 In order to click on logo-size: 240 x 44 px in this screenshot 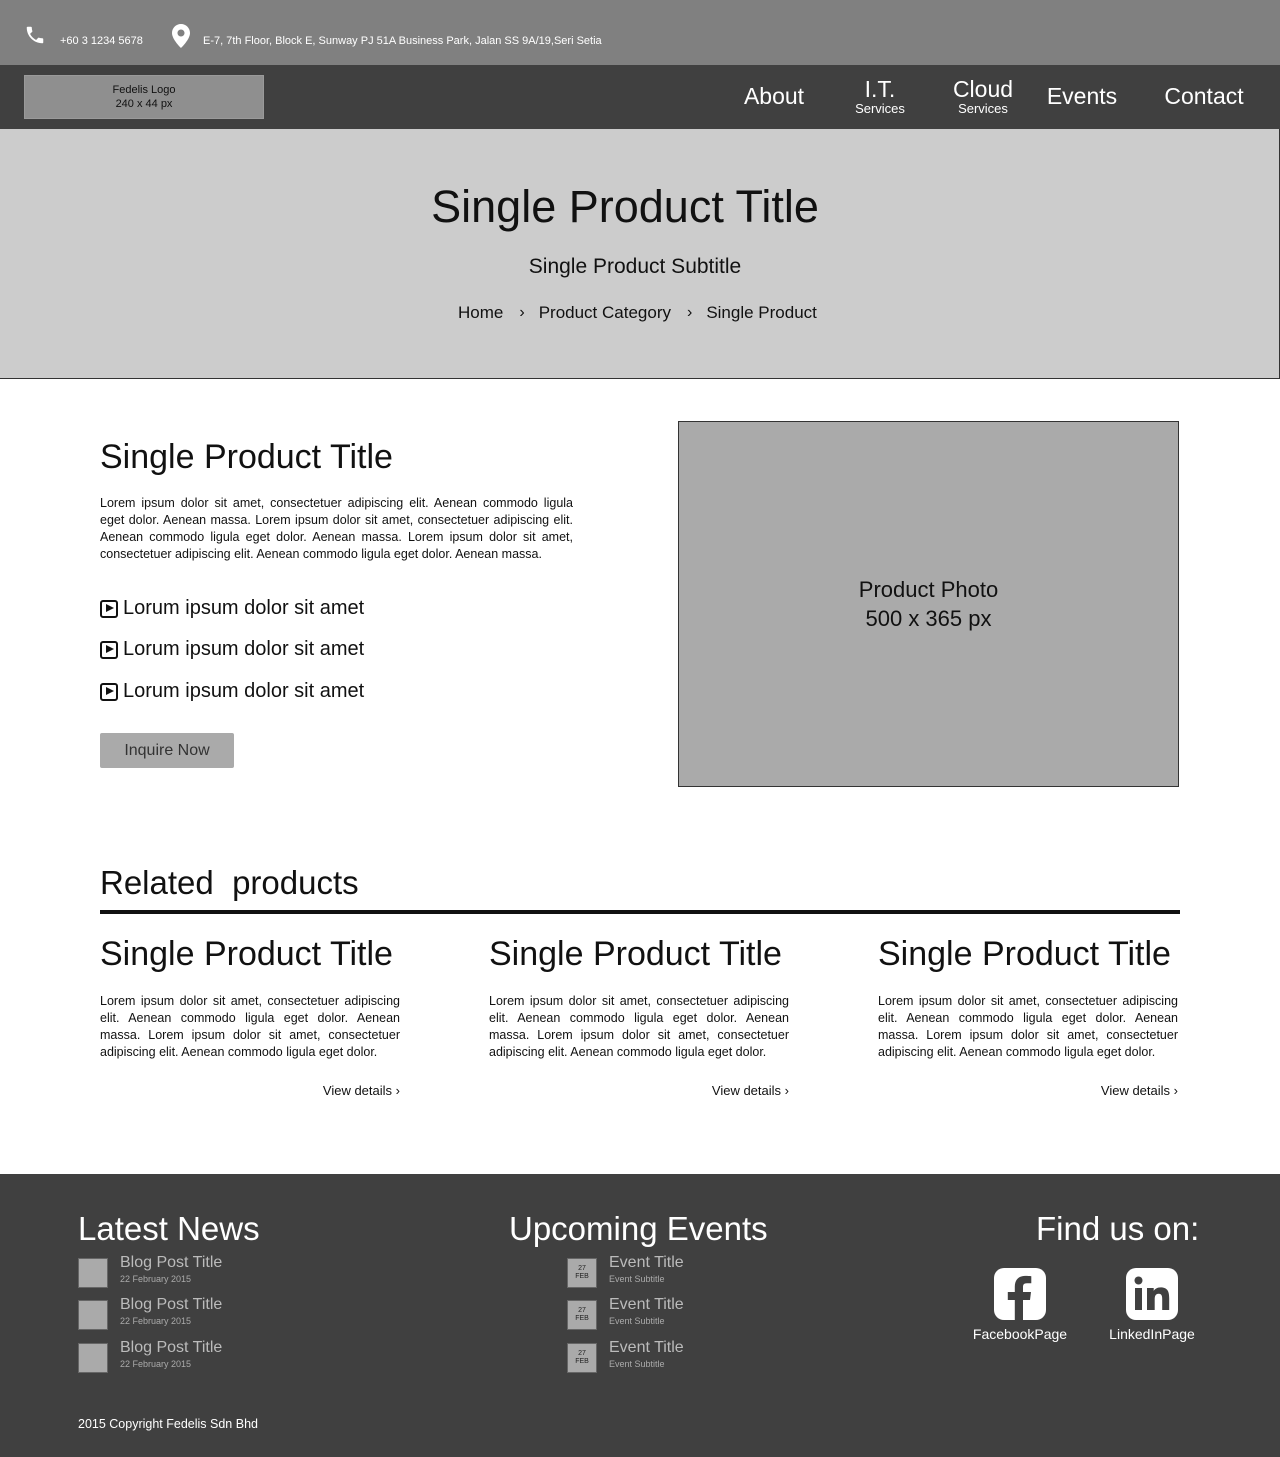, I will do `click(144, 104)`.